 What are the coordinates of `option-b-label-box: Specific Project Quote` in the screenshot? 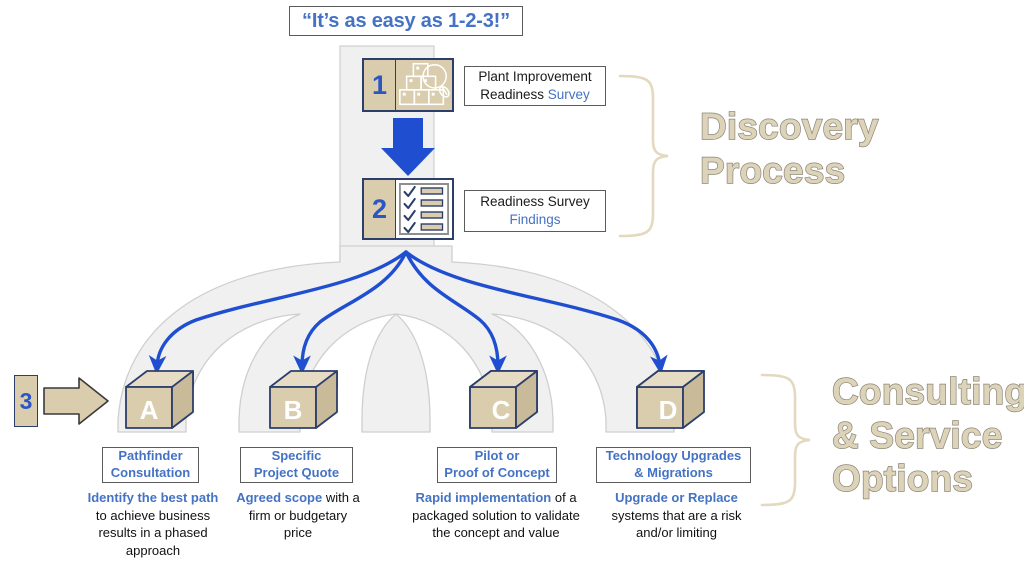 It's located at (296, 465).